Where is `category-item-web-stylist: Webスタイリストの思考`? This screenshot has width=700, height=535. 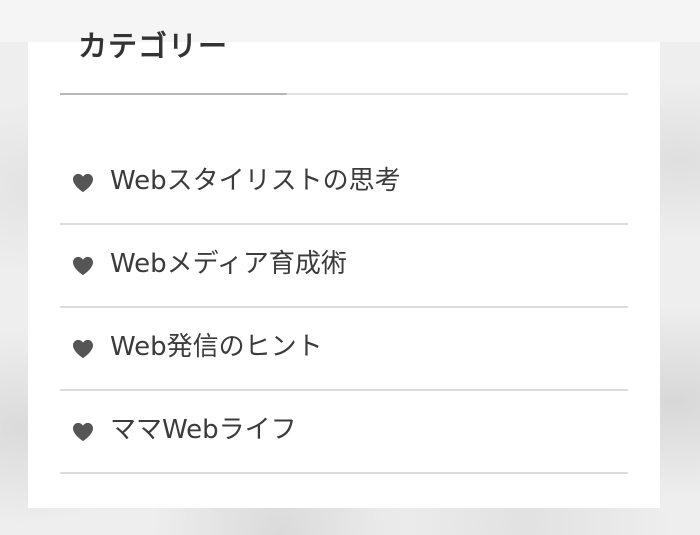 category-item-web-stylist: Webスタイリストの思考 is located at coordinates (344, 183).